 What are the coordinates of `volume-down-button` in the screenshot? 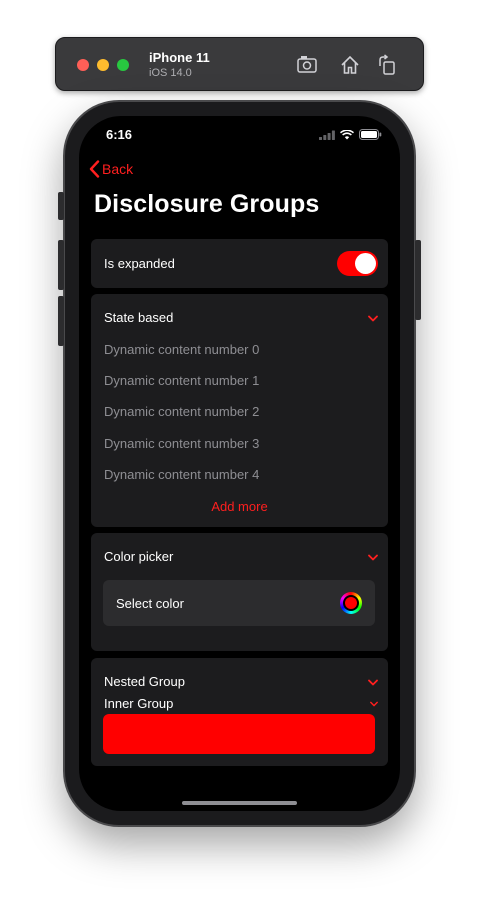 It's located at (61, 321).